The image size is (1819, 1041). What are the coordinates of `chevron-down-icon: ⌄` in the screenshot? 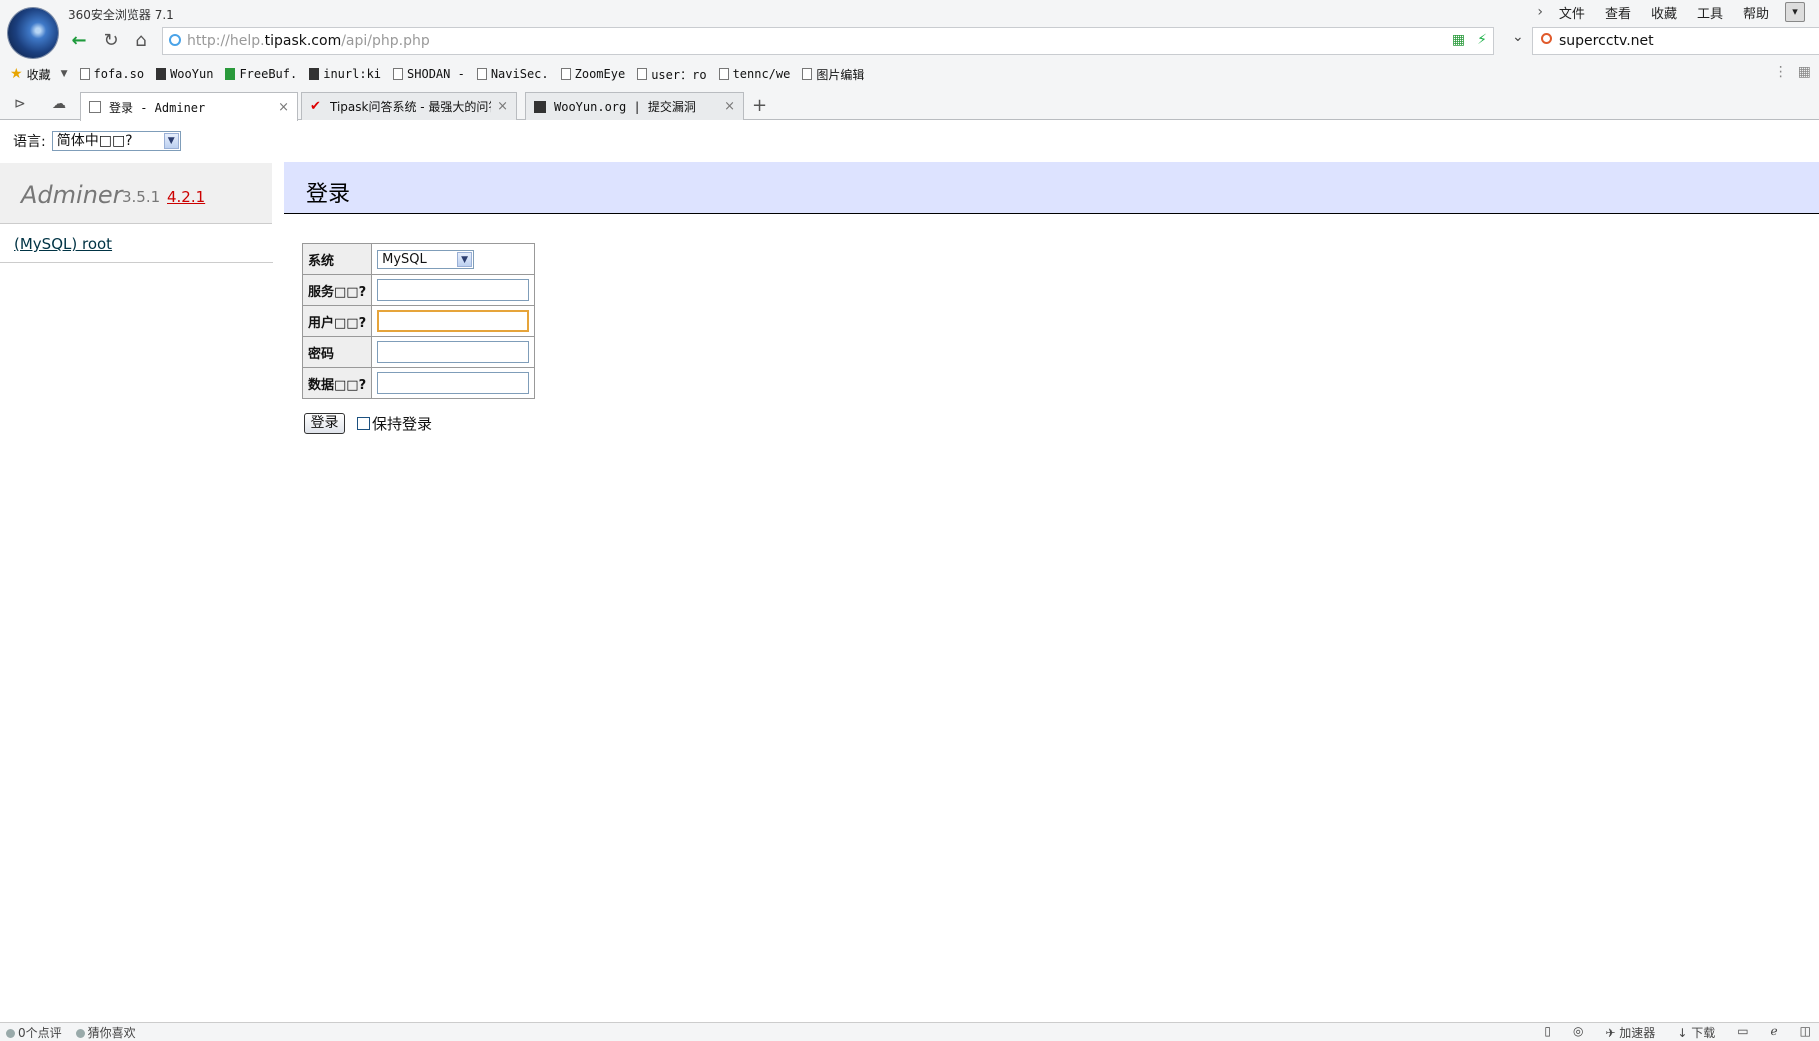 It's located at (1518, 37).